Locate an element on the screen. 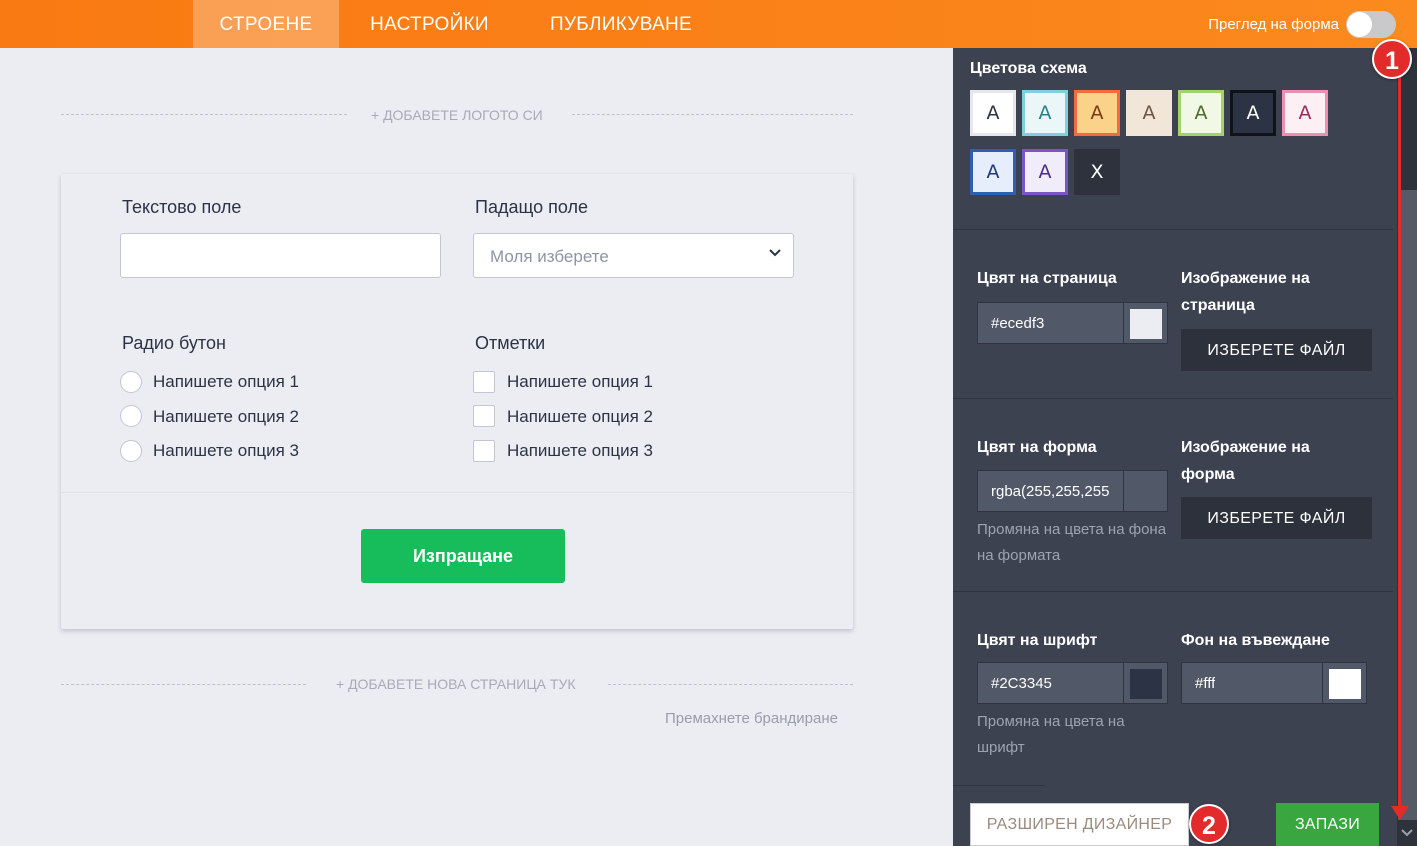  form-color-picker is located at coordinates (1145, 491).